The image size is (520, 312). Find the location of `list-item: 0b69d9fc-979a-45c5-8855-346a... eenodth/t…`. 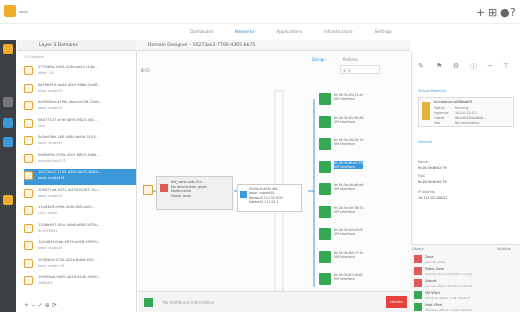

list-item: 0b69d9fc-979a-45c5-8855-346a... eenodth/t… is located at coordinates (80, 160).